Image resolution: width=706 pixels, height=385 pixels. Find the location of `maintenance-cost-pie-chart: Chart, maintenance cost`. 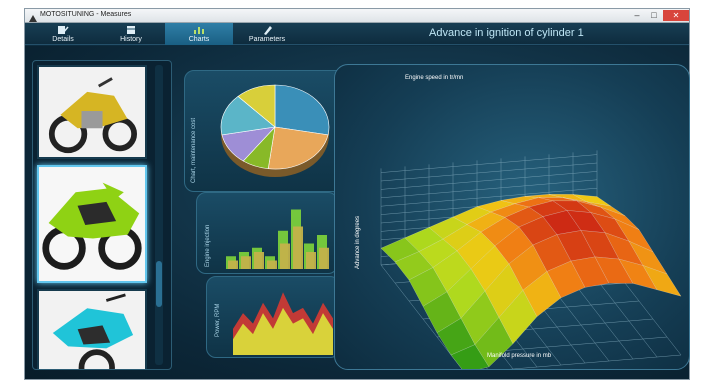

maintenance-cost-pie-chart: Chart, maintenance cost is located at coordinates (265, 131).